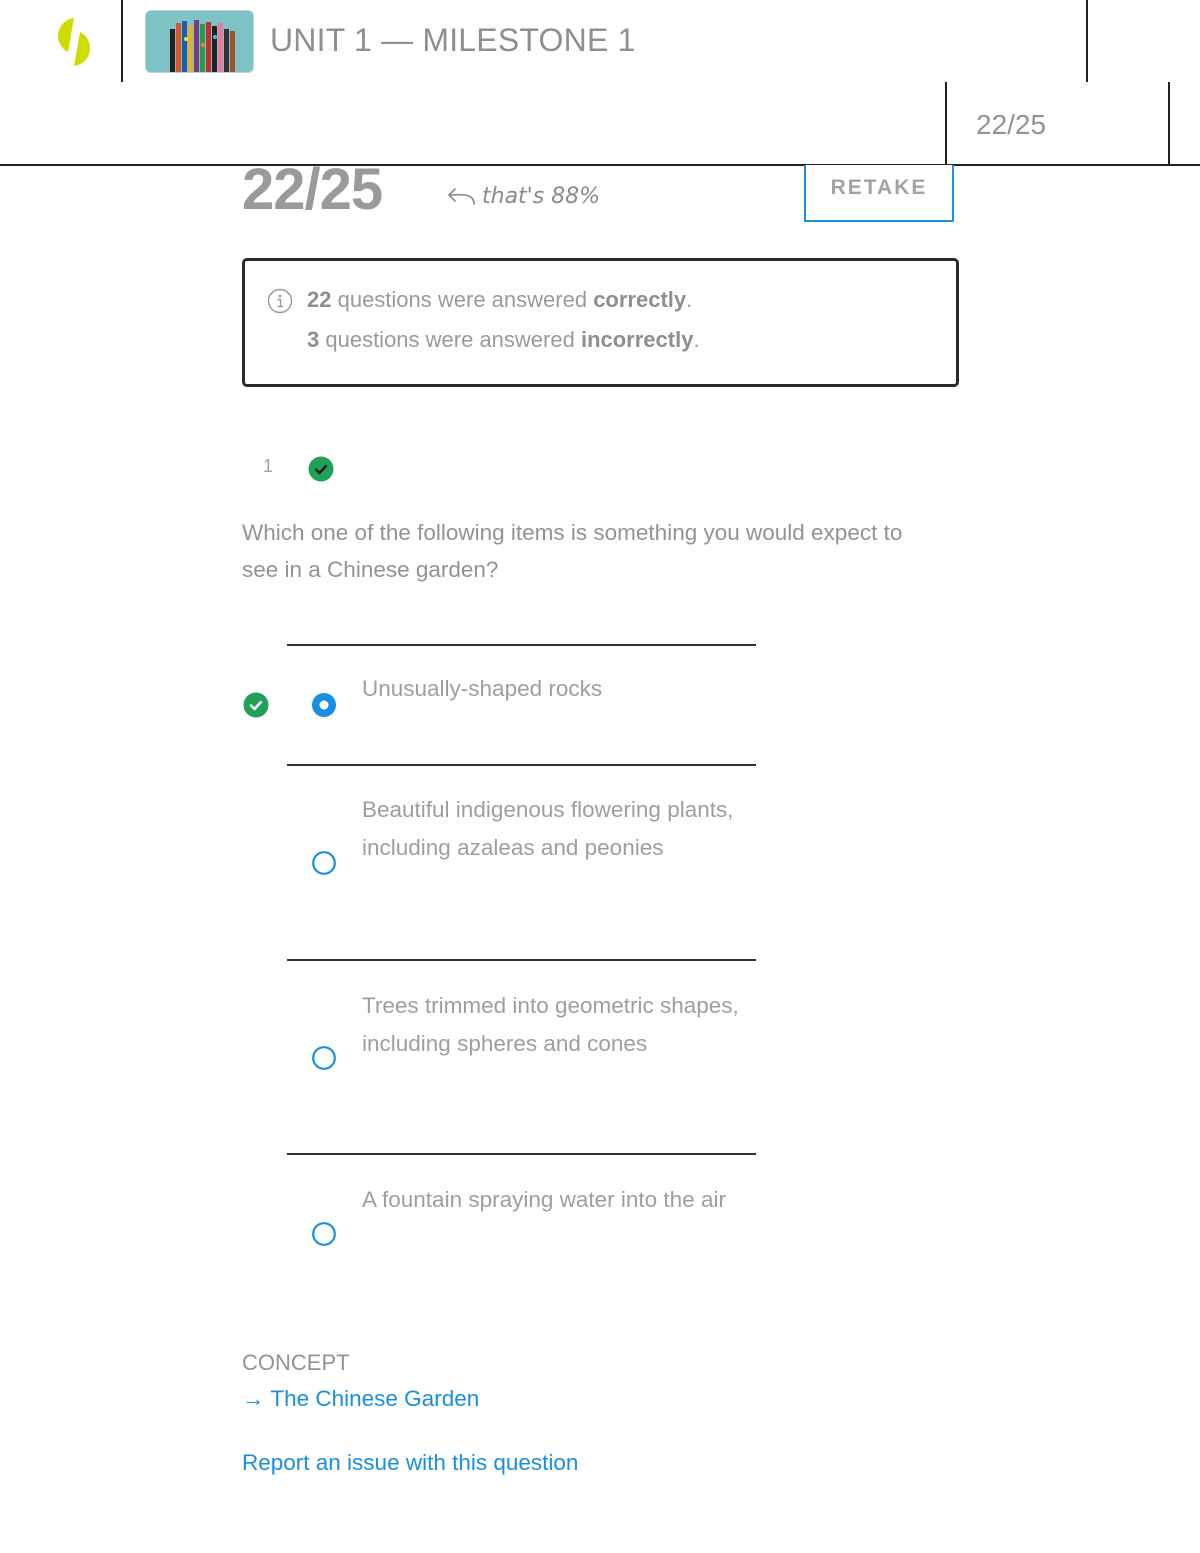 The height and width of the screenshot is (1553, 1200). What do you see at coordinates (319, 299) in the screenshot?
I see `correct-count: 22` at bounding box center [319, 299].